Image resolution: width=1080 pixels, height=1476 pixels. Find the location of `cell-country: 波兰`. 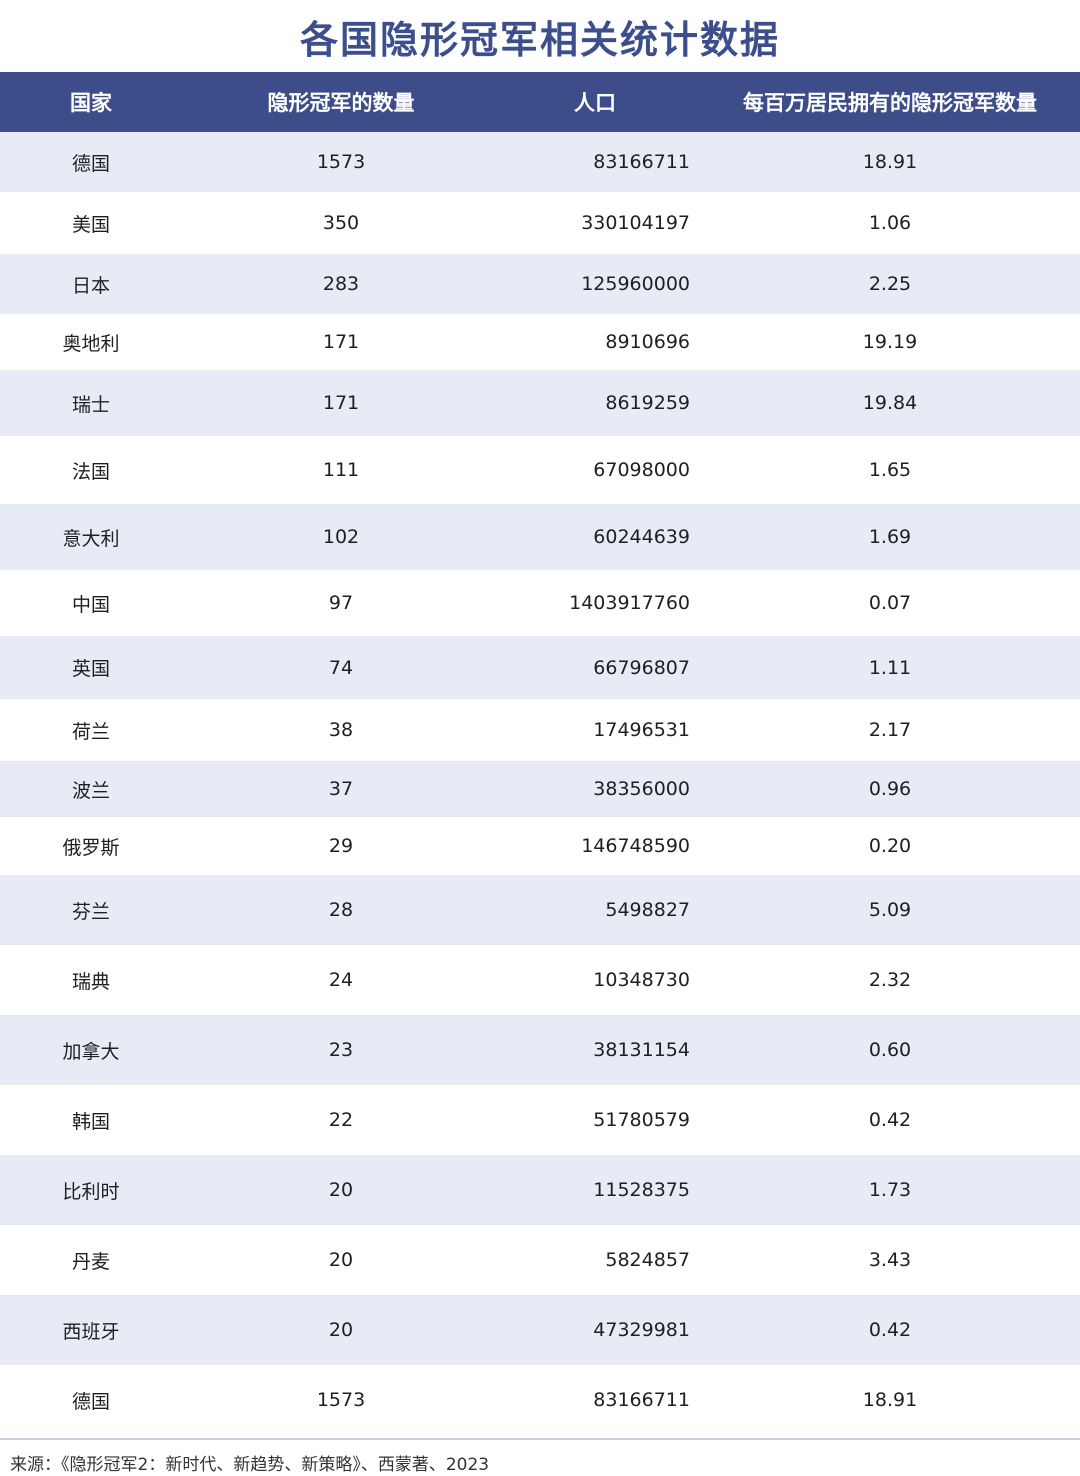

cell-country: 波兰 is located at coordinates (90, 790).